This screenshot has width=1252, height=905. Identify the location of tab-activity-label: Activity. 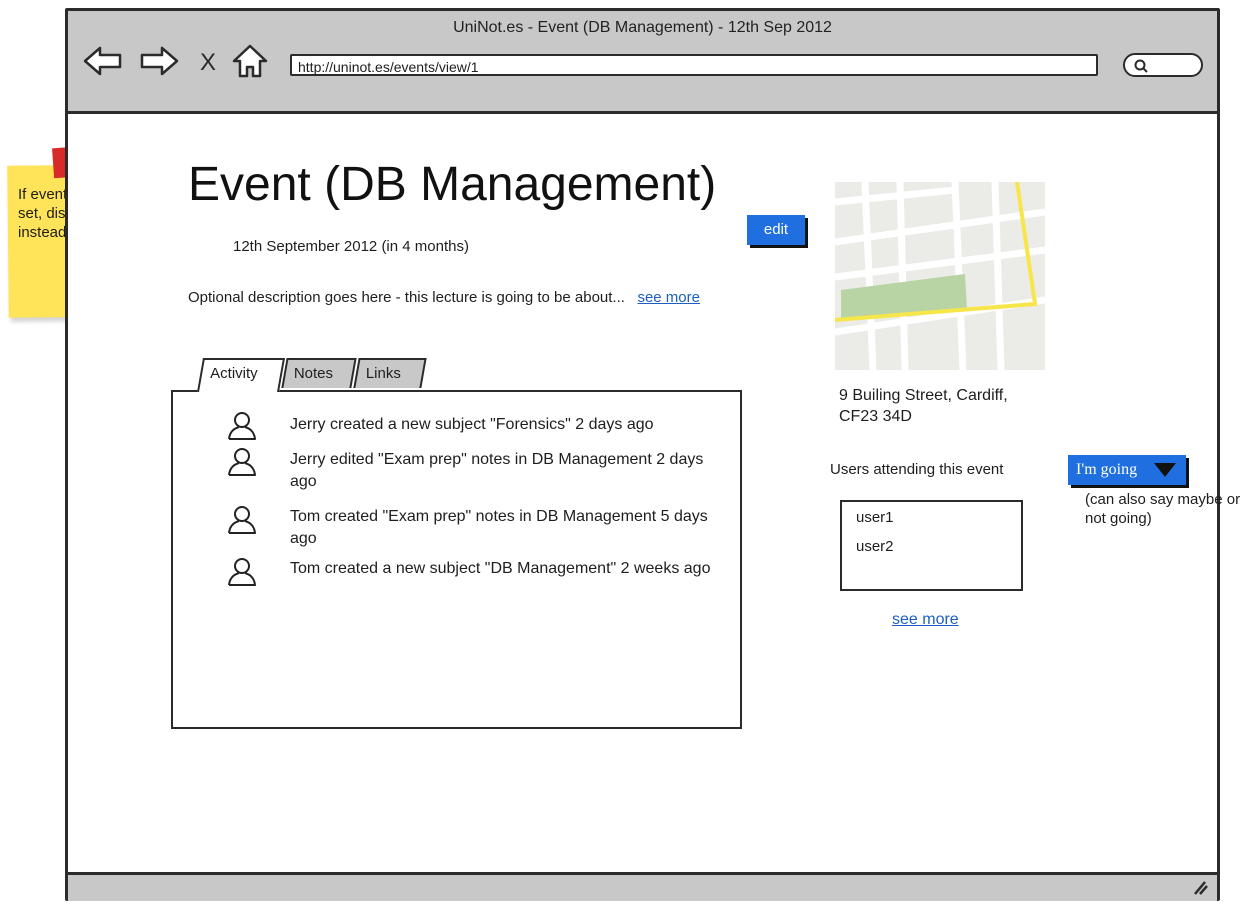
(234, 373).